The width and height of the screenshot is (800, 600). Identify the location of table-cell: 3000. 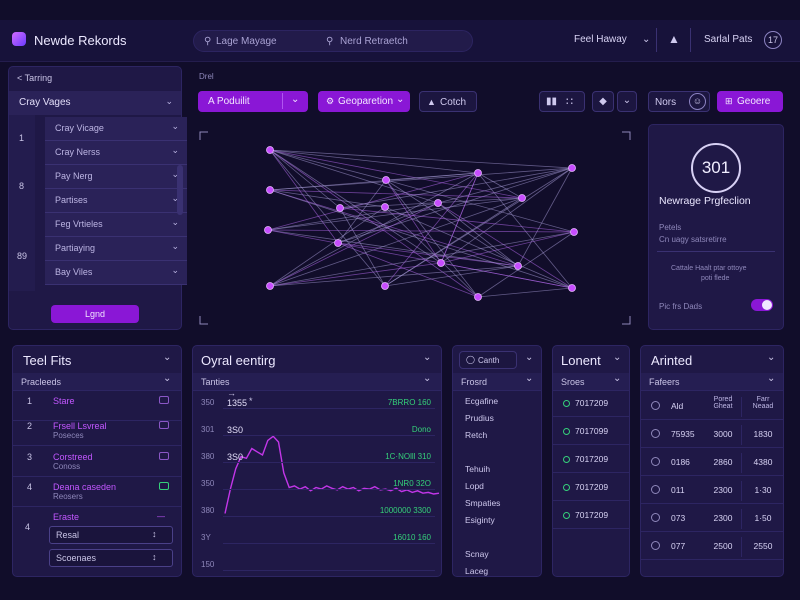
(723, 434).